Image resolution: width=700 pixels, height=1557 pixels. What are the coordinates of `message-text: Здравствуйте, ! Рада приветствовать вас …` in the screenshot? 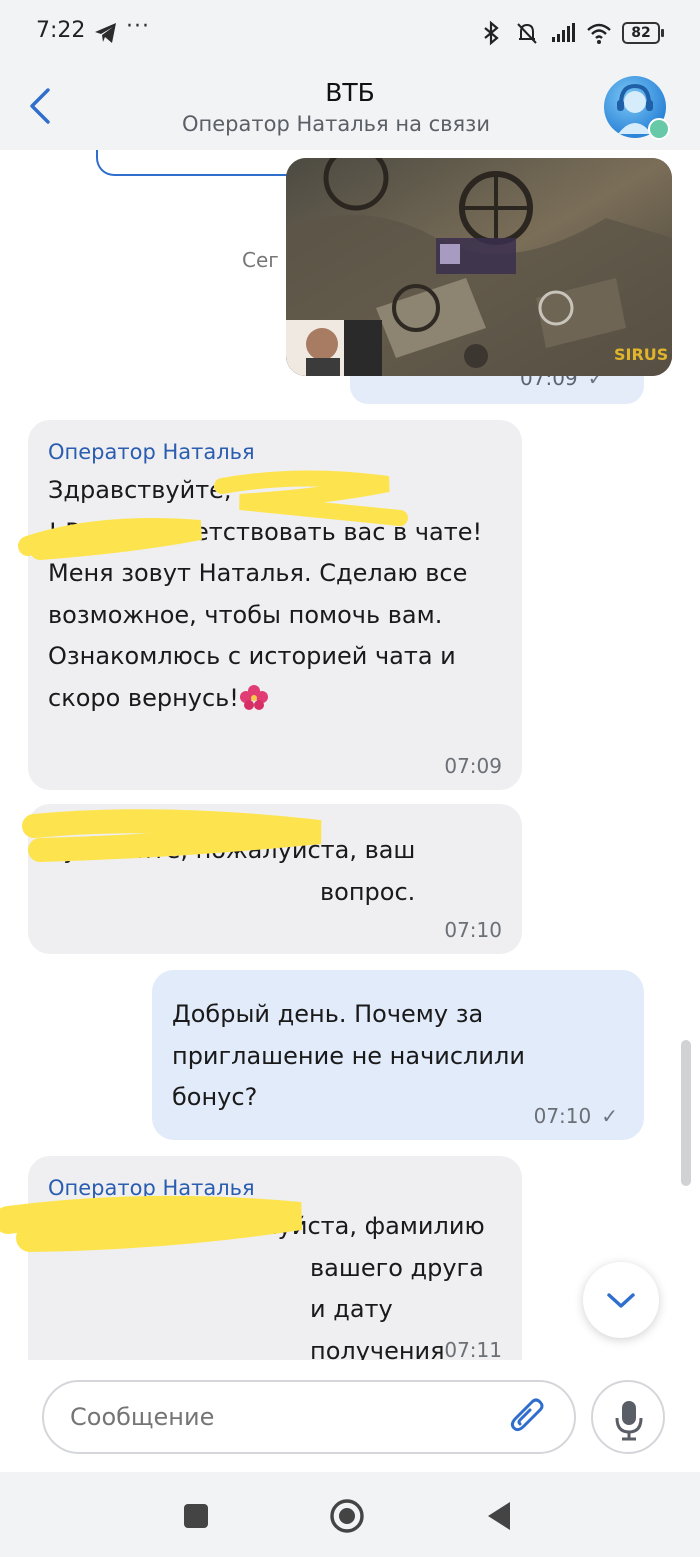 It's located at (275, 594).